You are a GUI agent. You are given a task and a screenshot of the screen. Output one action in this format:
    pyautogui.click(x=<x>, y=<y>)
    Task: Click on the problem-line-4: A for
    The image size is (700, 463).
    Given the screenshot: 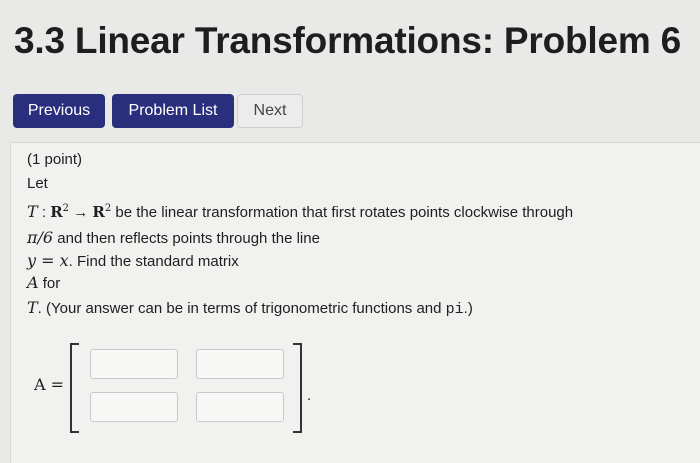 What is the action you would take?
    pyautogui.click(x=43, y=282)
    